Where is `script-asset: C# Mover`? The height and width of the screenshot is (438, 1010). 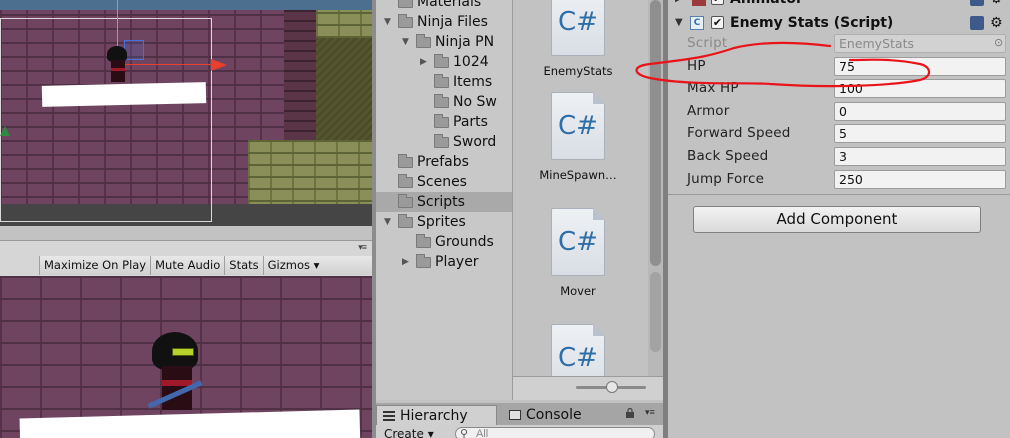
script-asset: C# Mover is located at coordinates (578, 253).